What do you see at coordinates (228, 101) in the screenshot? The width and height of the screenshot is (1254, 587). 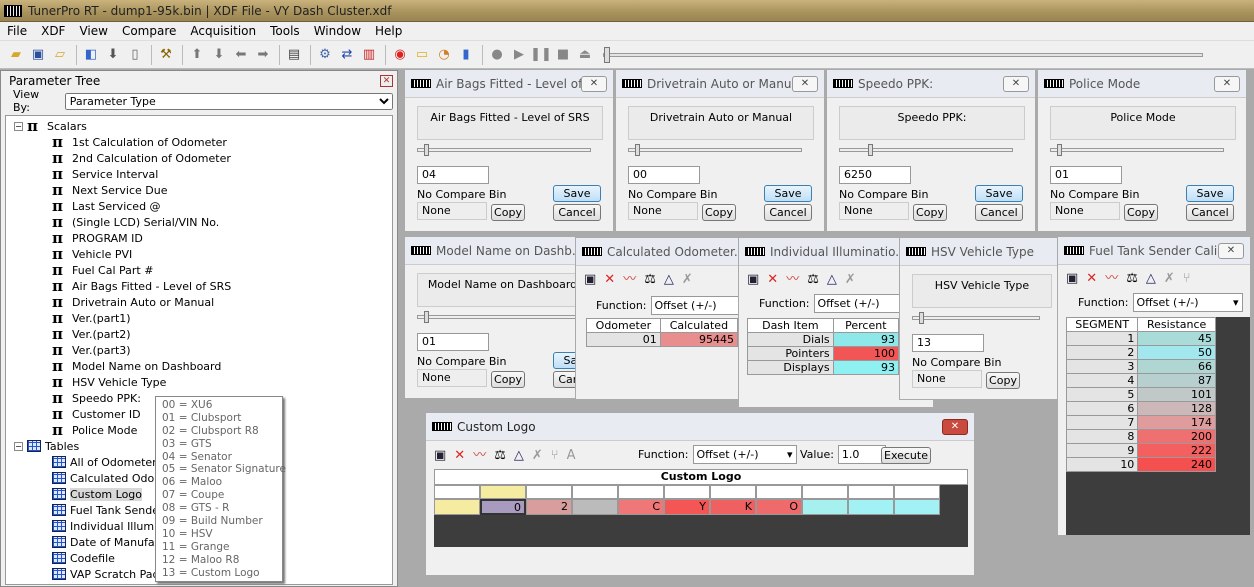 I see `view-by-select: Parameter Type` at bounding box center [228, 101].